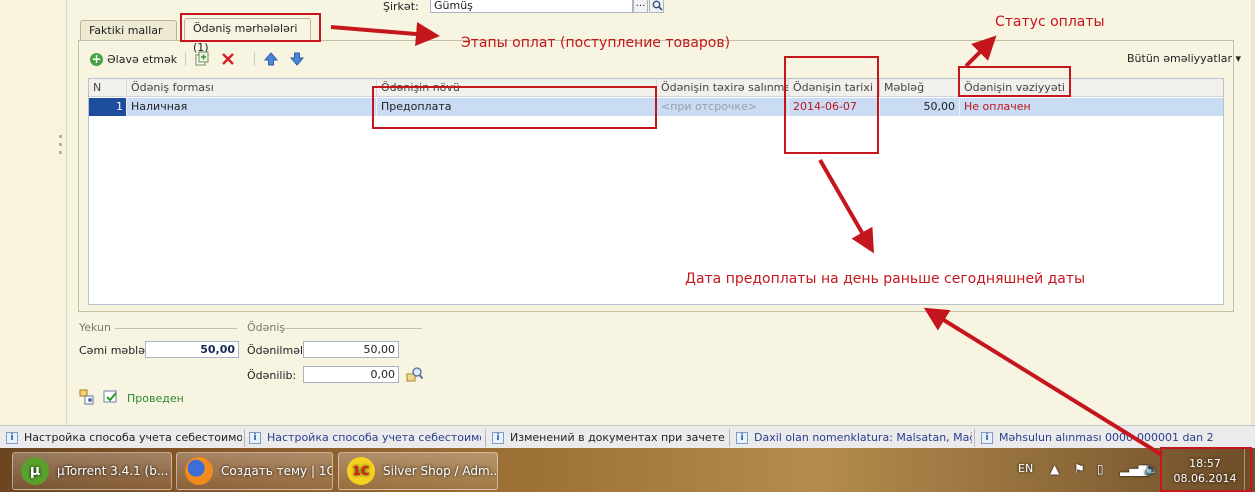 The width and height of the screenshot is (1255, 492). I want to click on arrow-to-tab, so click(385, 34).